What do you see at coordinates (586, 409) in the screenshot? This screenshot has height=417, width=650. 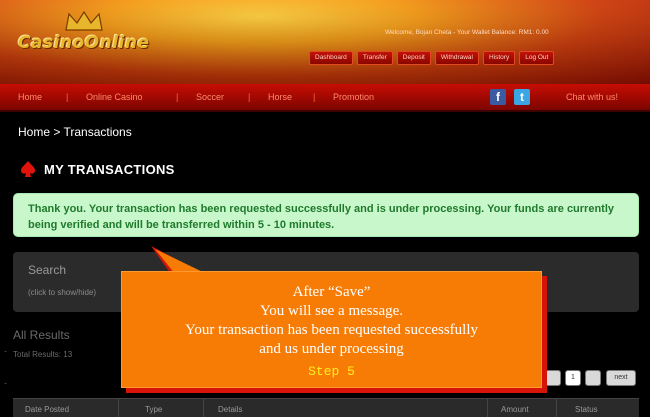 I see `column-header-status: Status` at bounding box center [586, 409].